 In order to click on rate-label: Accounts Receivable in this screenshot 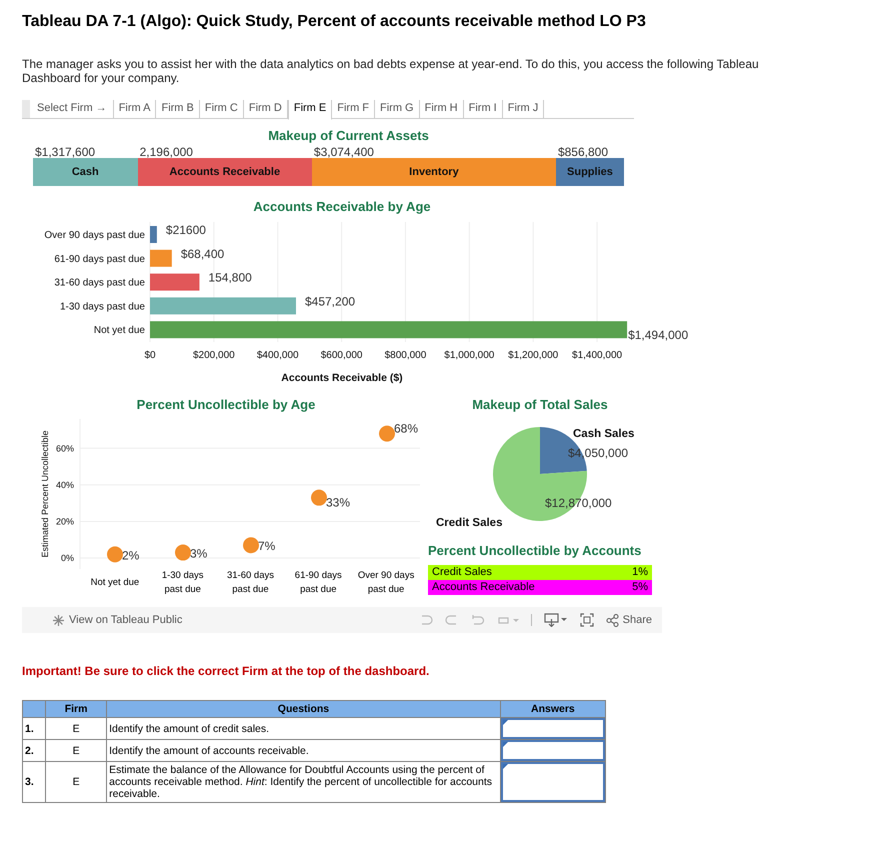, I will do `click(483, 587)`.